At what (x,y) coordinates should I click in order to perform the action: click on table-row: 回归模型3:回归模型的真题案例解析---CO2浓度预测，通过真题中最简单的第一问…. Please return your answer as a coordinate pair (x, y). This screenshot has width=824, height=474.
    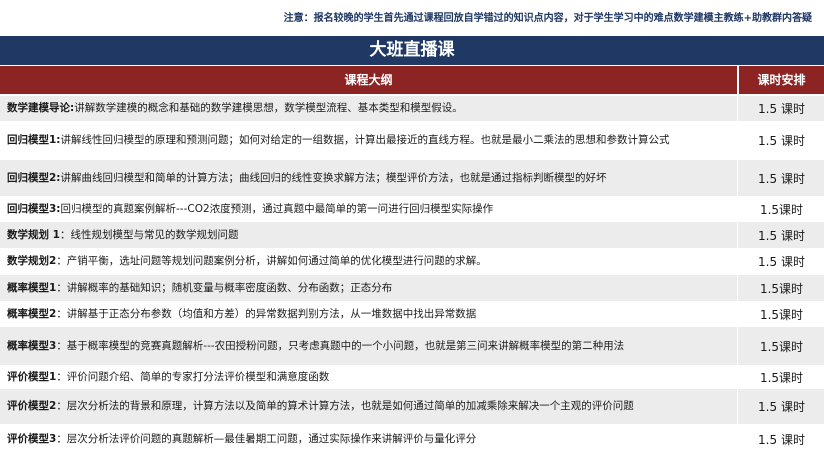
    Looking at the image, I should click on (412, 209).